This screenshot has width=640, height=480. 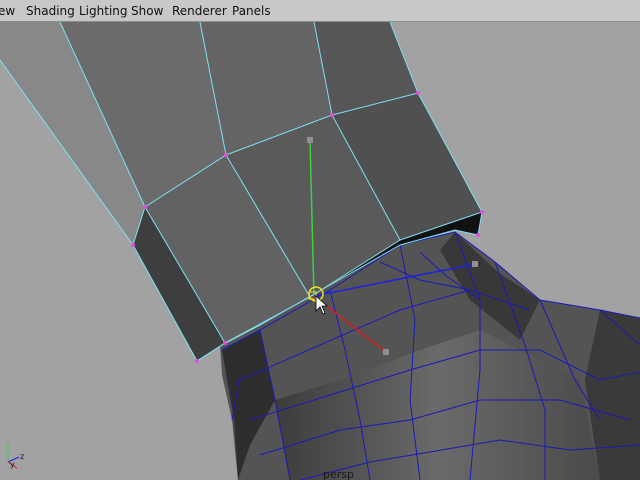 What do you see at coordinates (50, 11) in the screenshot?
I see `menu-shading: Shading` at bounding box center [50, 11].